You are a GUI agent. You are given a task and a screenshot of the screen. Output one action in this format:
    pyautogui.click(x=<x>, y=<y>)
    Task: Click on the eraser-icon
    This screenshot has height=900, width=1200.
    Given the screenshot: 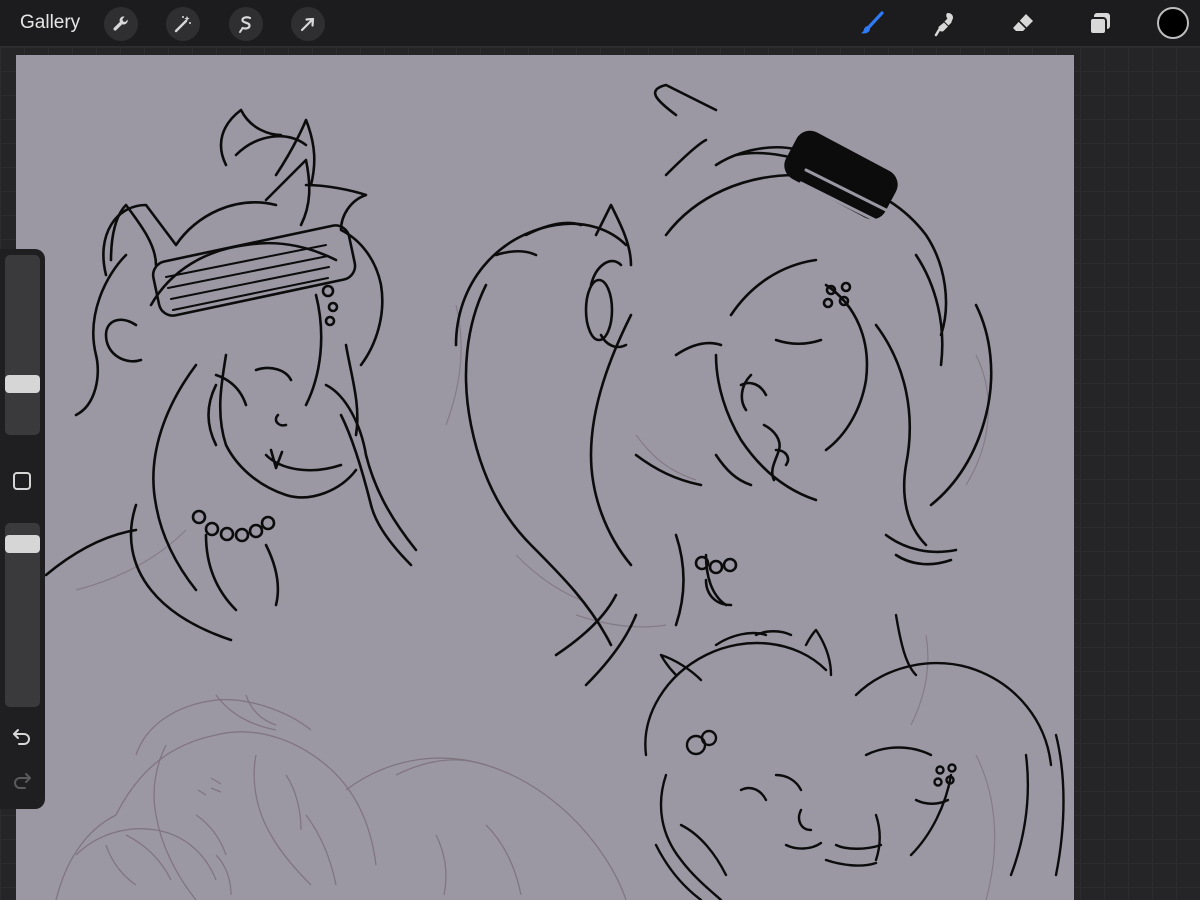 What is the action you would take?
    pyautogui.click(x=1023, y=22)
    